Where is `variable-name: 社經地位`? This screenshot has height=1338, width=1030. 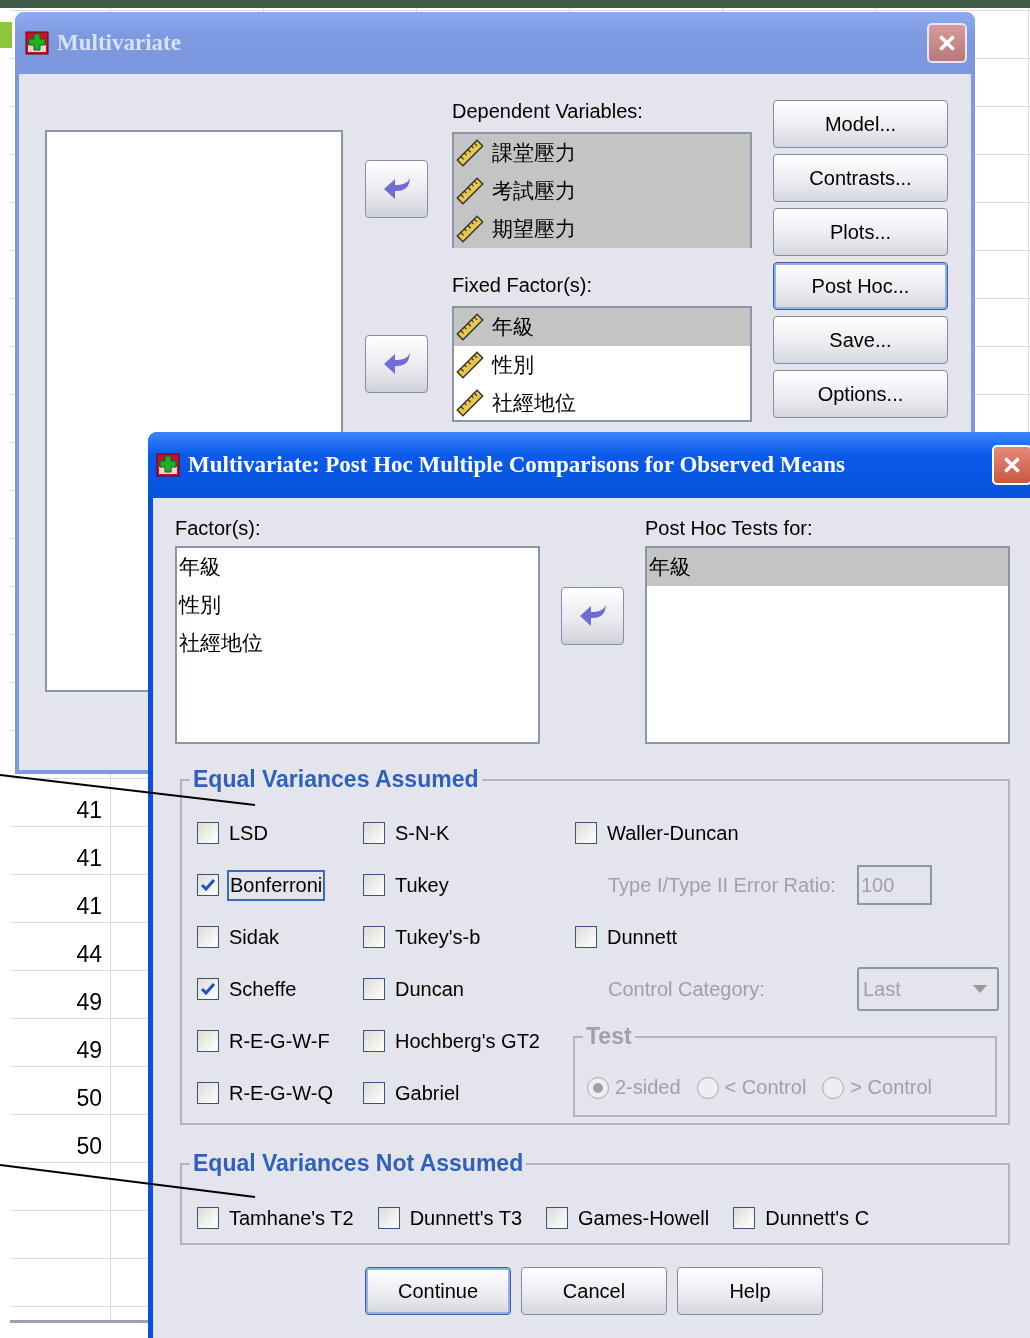 variable-name: 社經地位 is located at coordinates (534, 403).